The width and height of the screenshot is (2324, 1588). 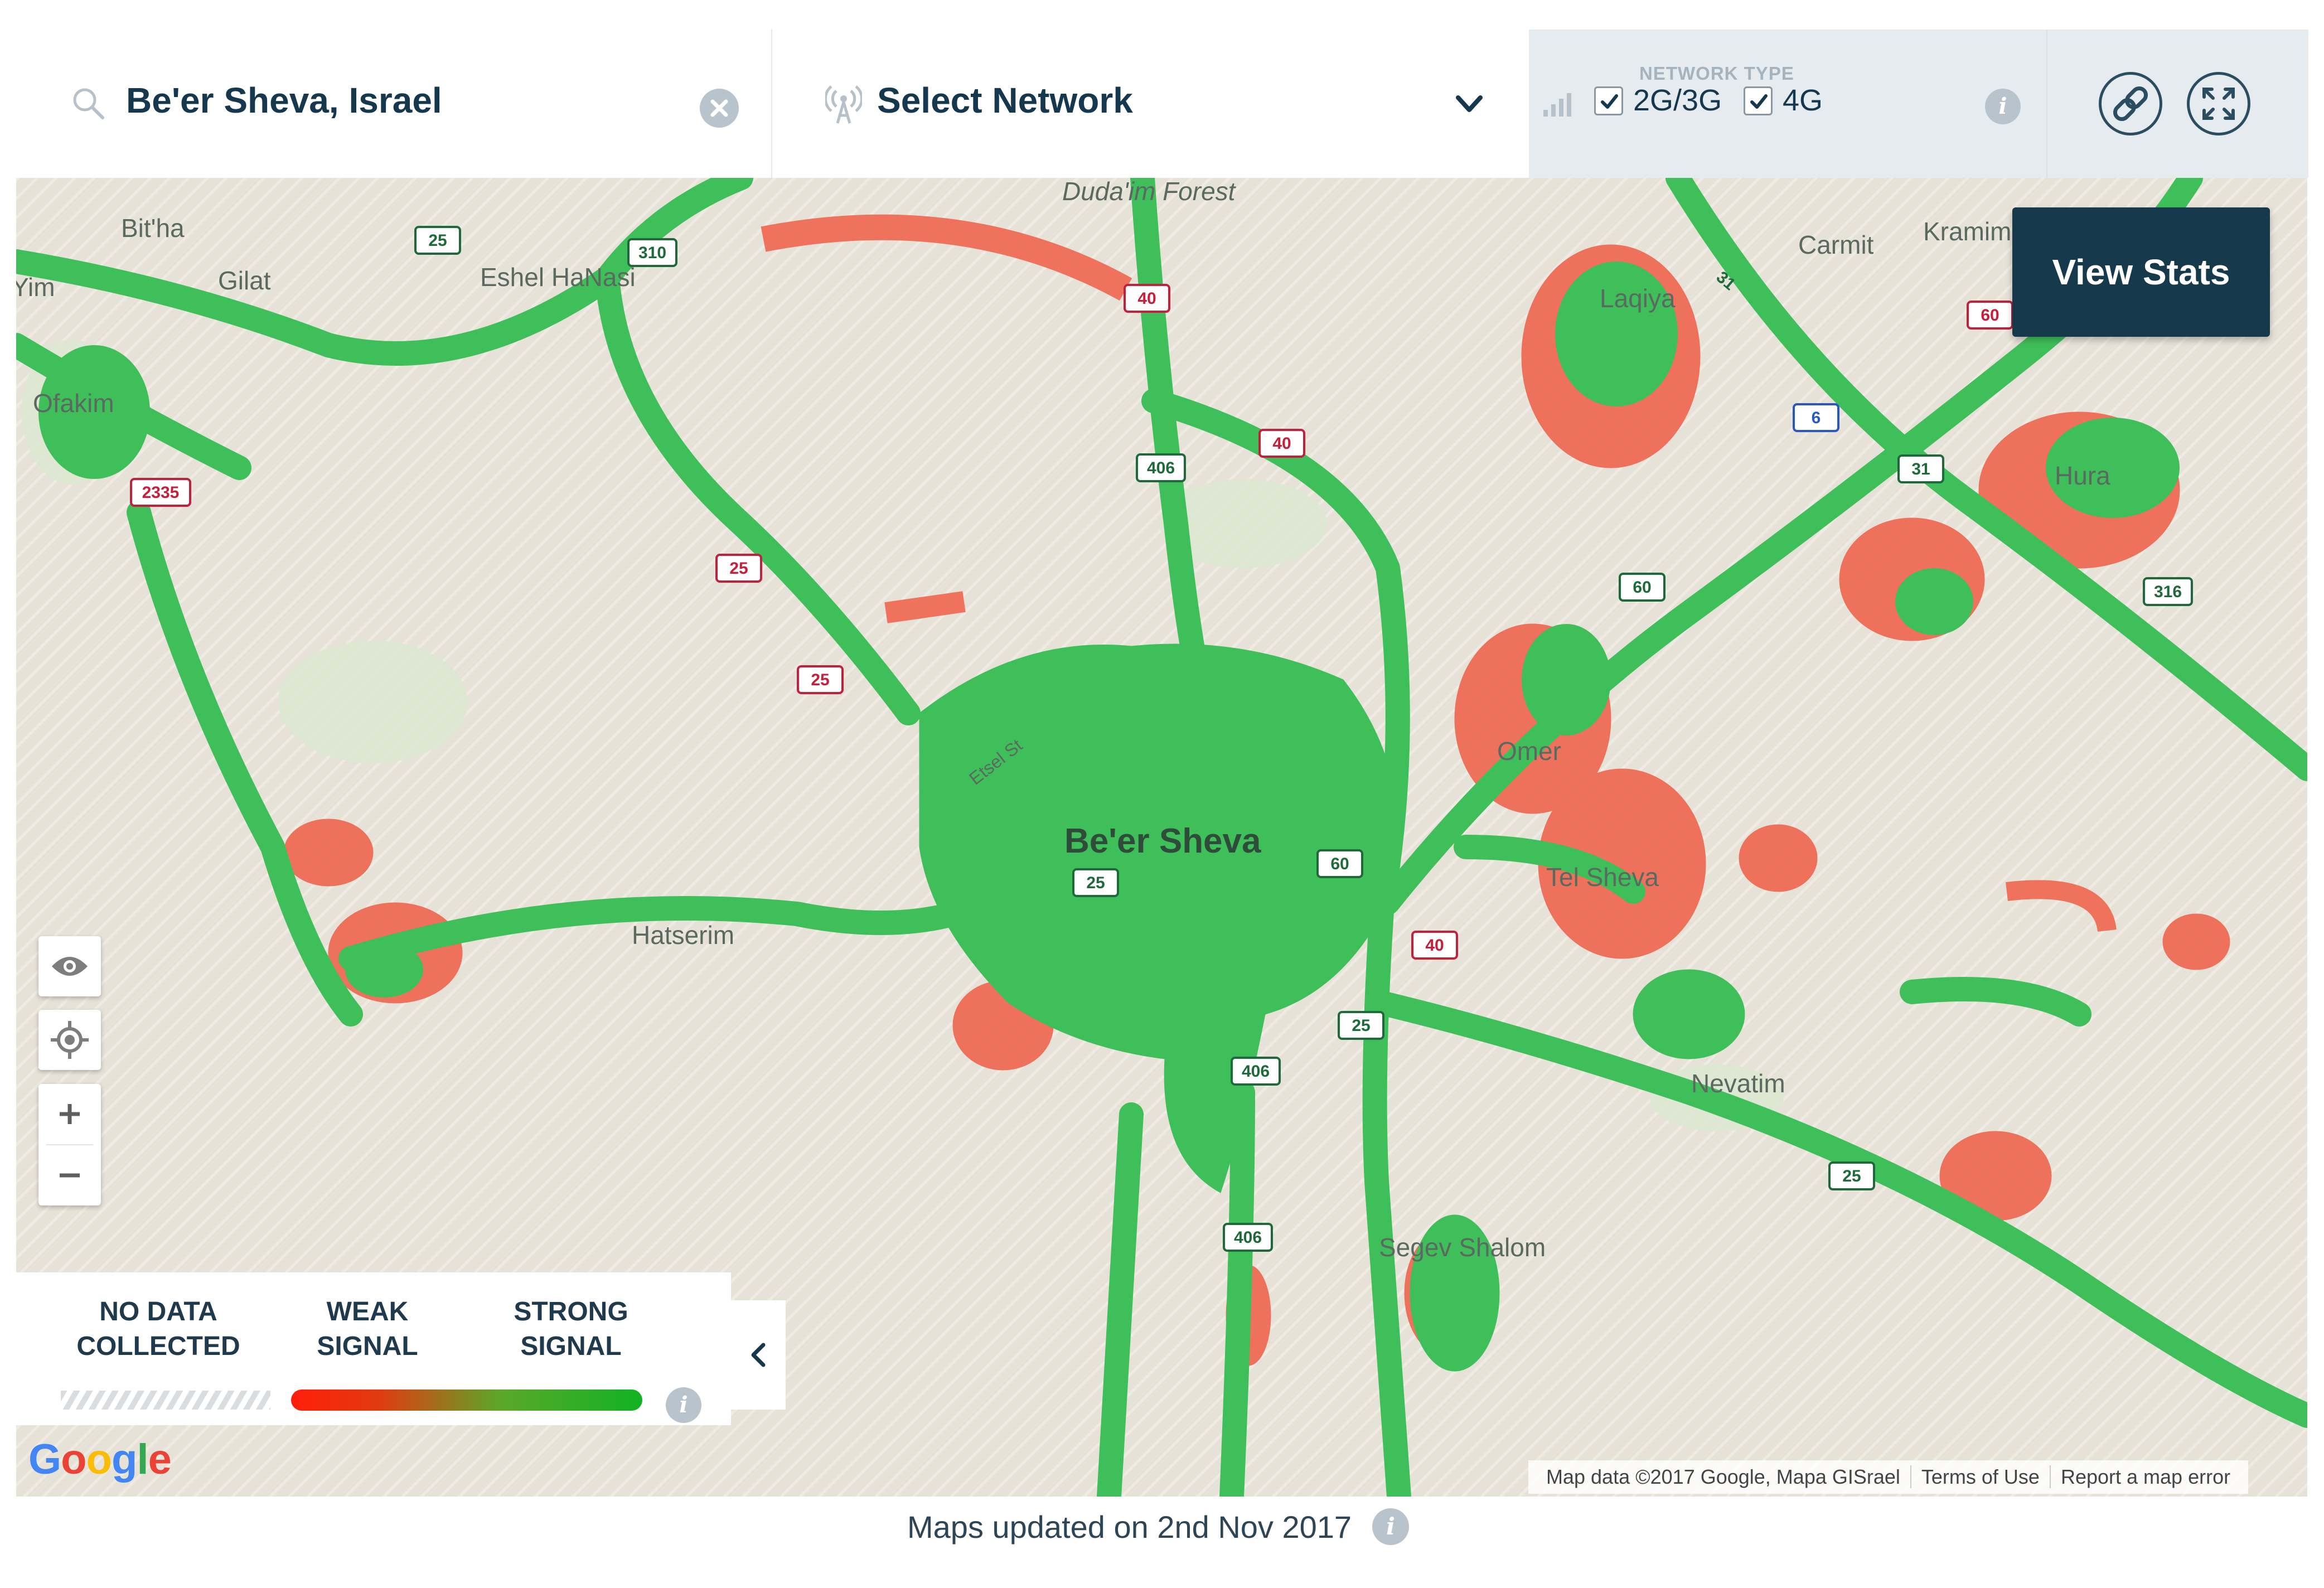 I want to click on map-actions, so click(x=2177, y=104).